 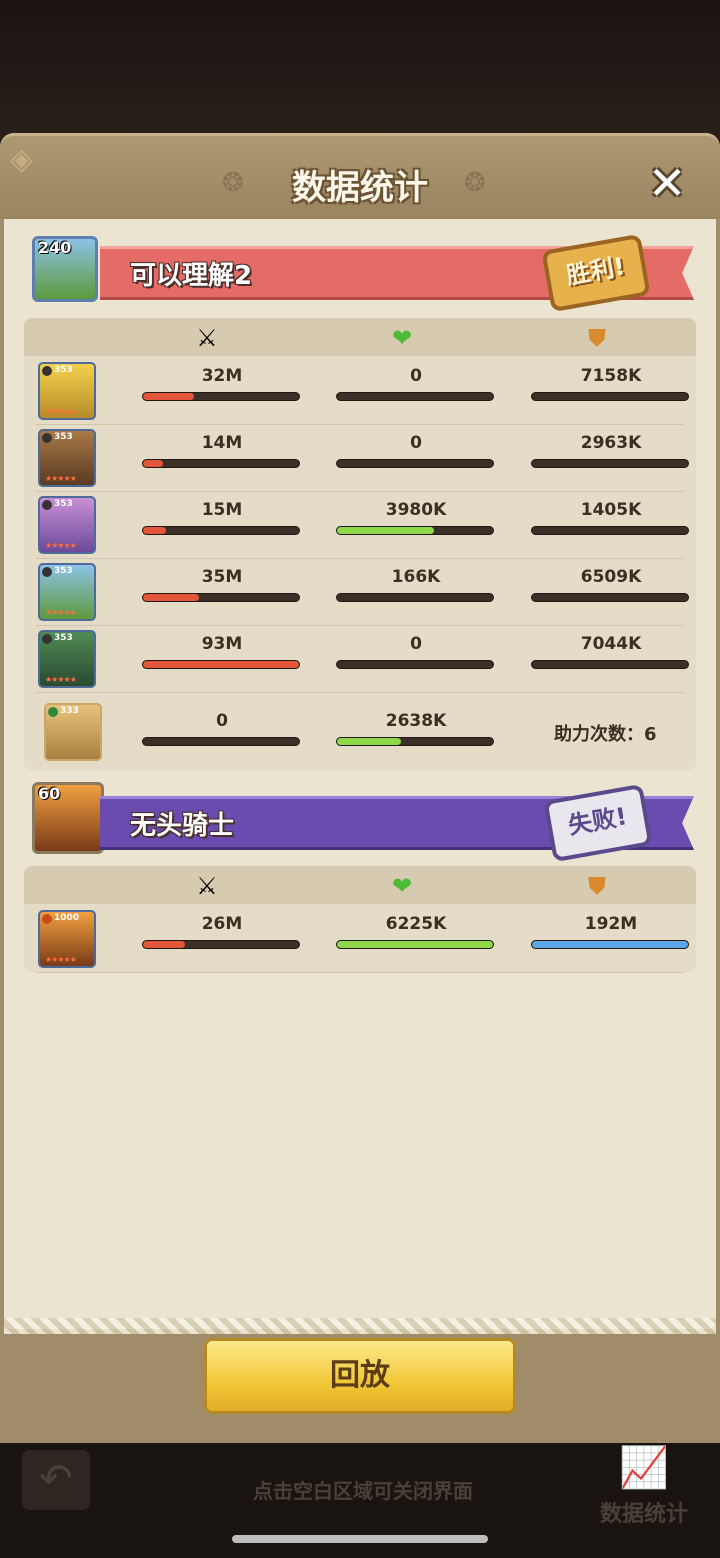 What do you see at coordinates (222, 510) in the screenshot?
I see `damage-value: 15M` at bounding box center [222, 510].